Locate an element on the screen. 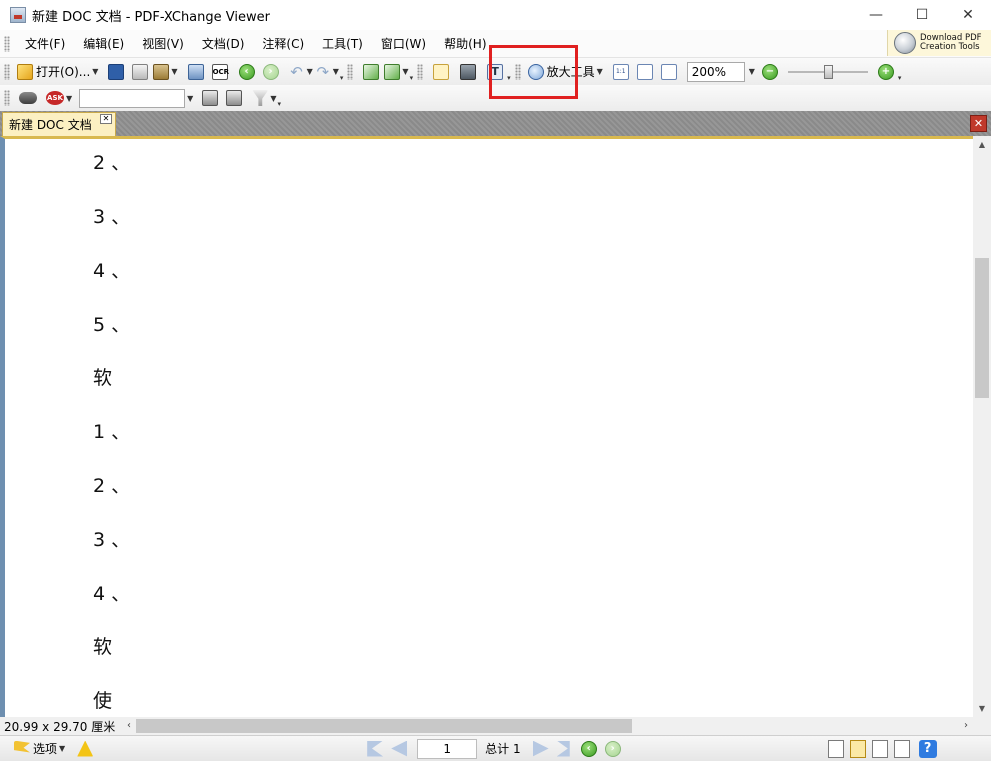 This screenshot has height=761, width=991. scroll-right-icon: › is located at coordinates (966, 726).